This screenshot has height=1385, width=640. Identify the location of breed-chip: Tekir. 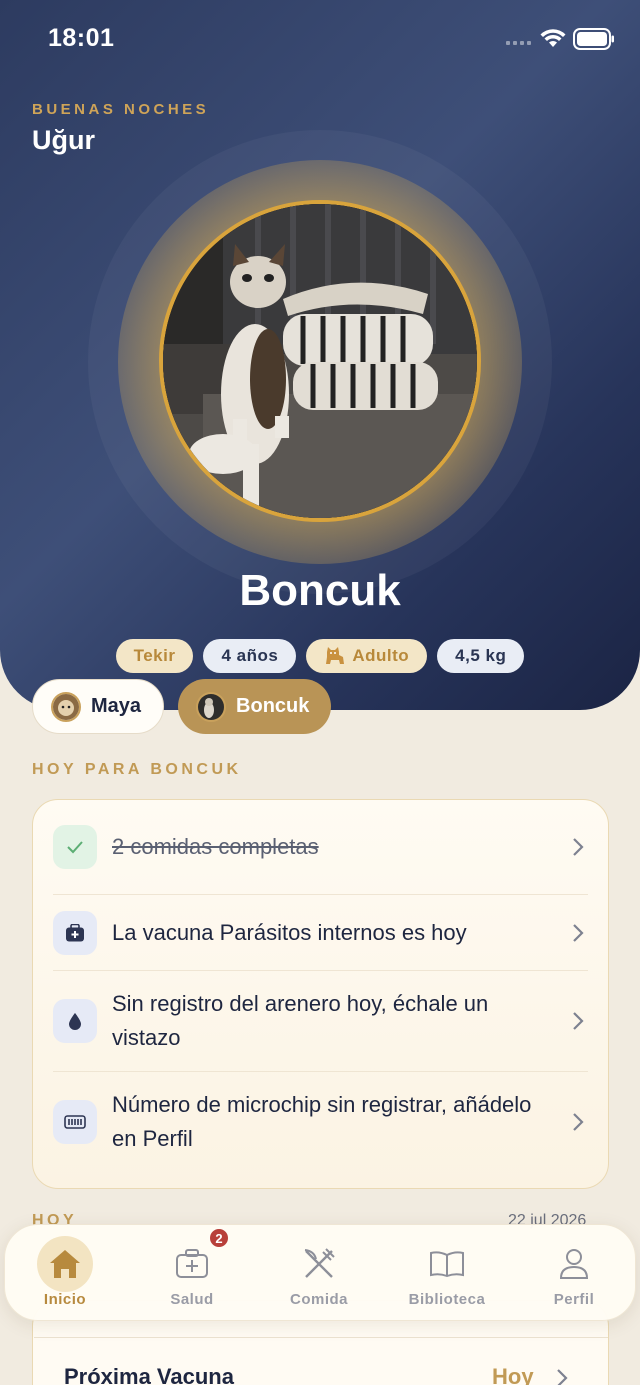
(154, 656).